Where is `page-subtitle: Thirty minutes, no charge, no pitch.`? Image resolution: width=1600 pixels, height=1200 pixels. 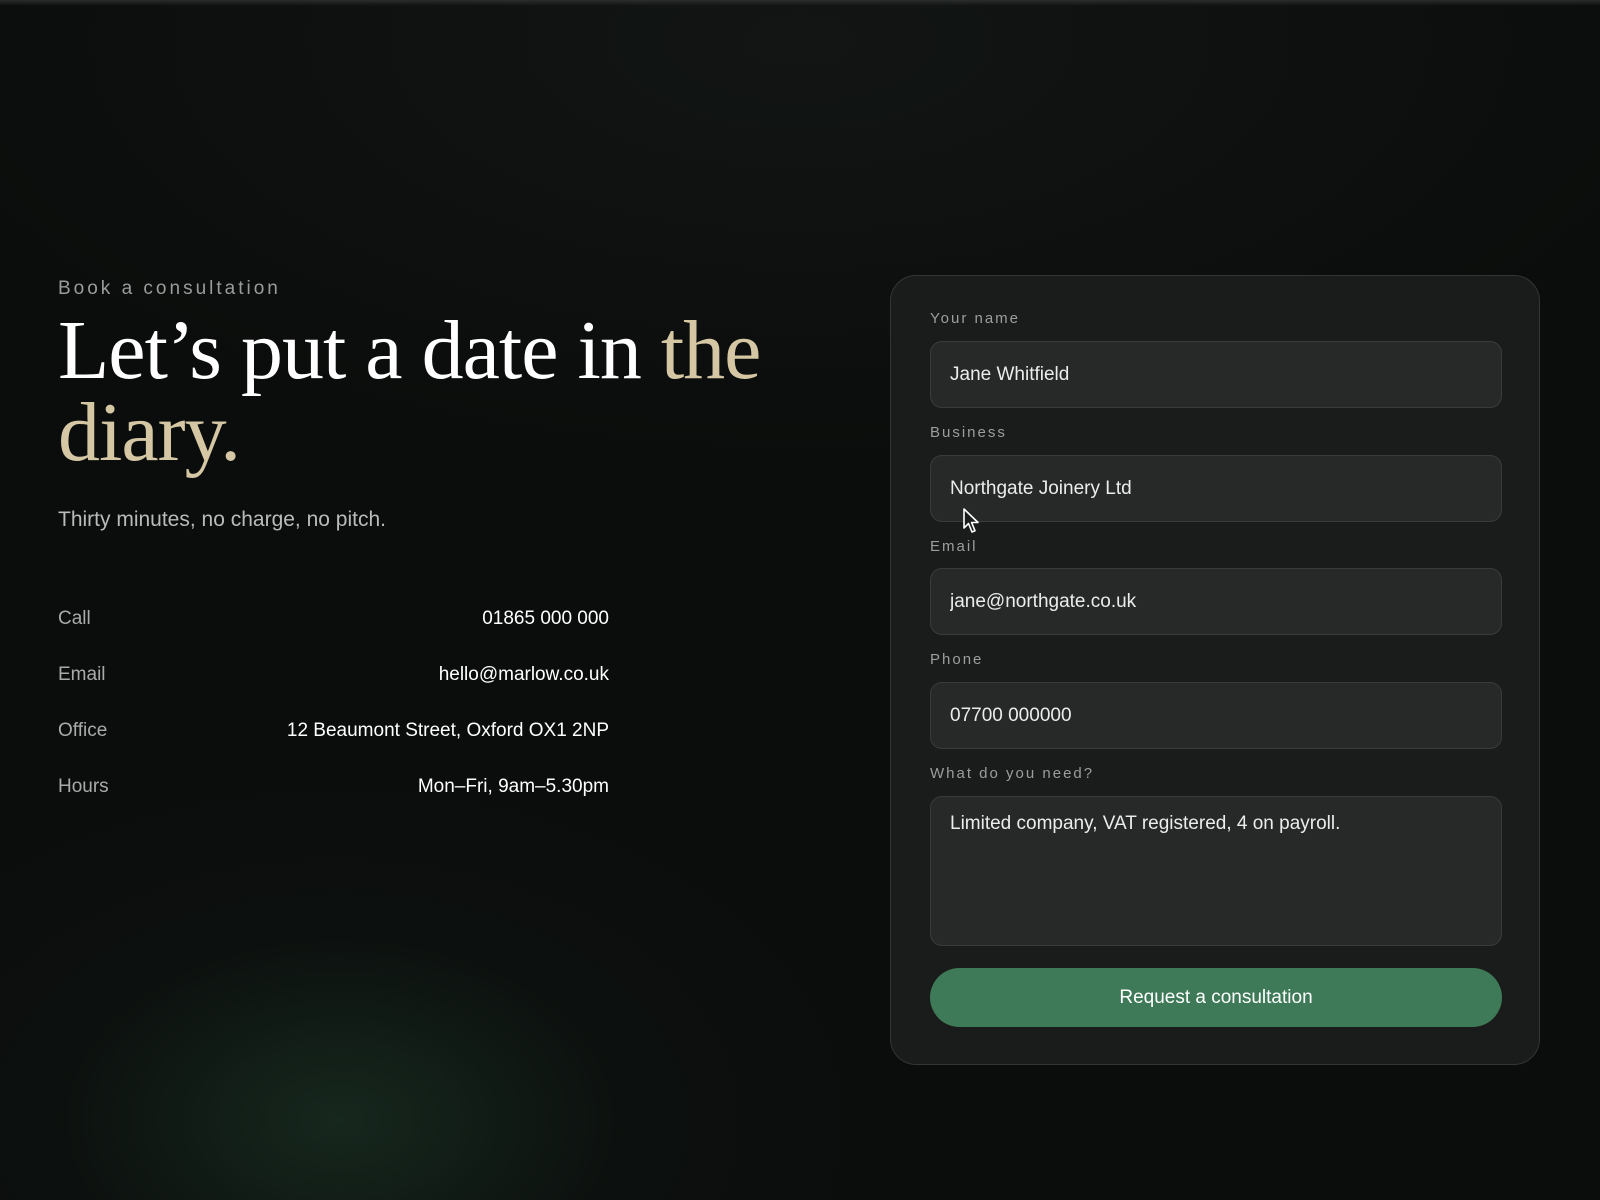
page-subtitle: Thirty minutes, no charge, no pitch. is located at coordinates (222, 519).